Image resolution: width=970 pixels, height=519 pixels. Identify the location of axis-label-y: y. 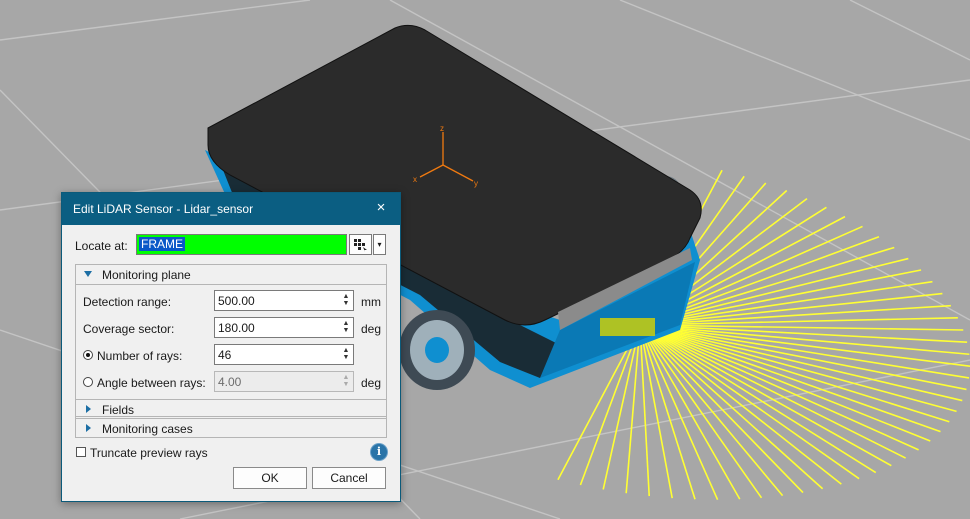
(476, 183).